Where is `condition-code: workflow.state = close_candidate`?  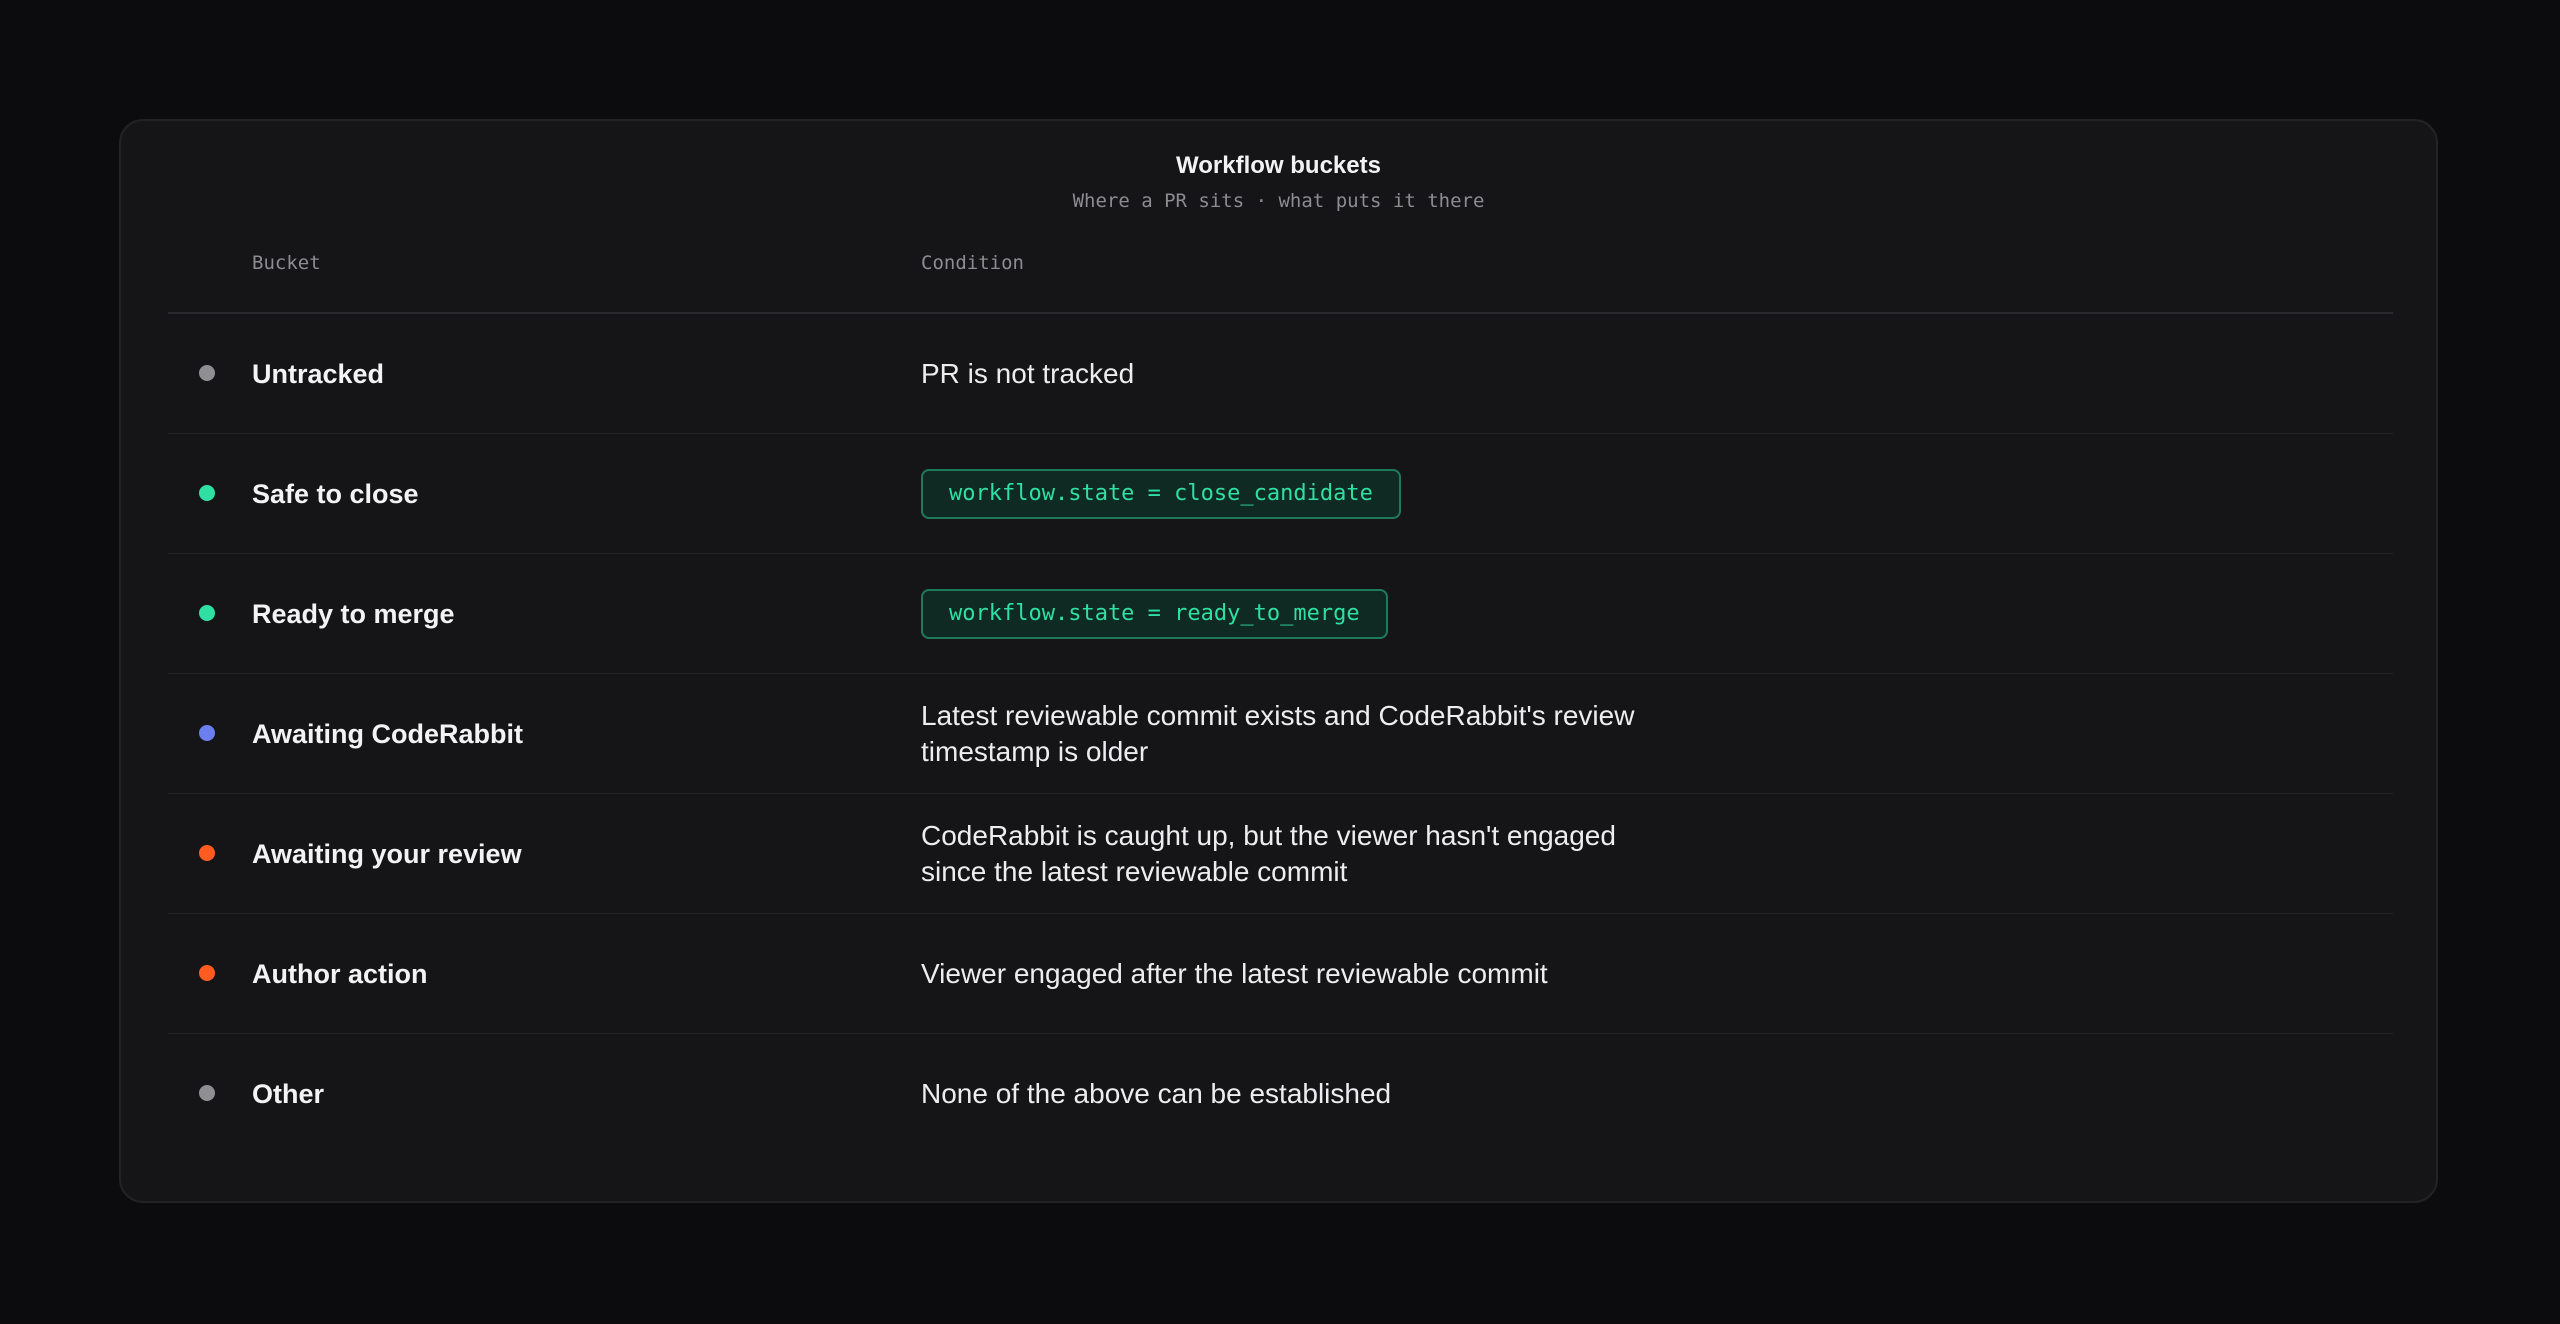
condition-code: workflow.state = close_candidate is located at coordinates (1161, 494).